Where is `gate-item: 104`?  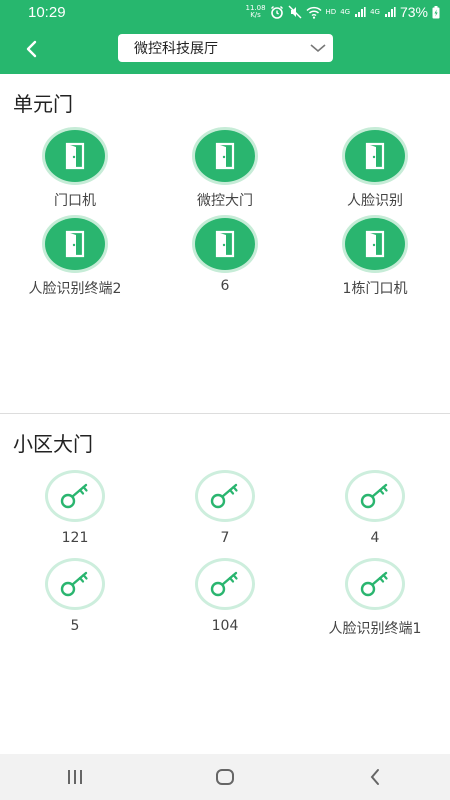 gate-item: 104 is located at coordinates (225, 602).